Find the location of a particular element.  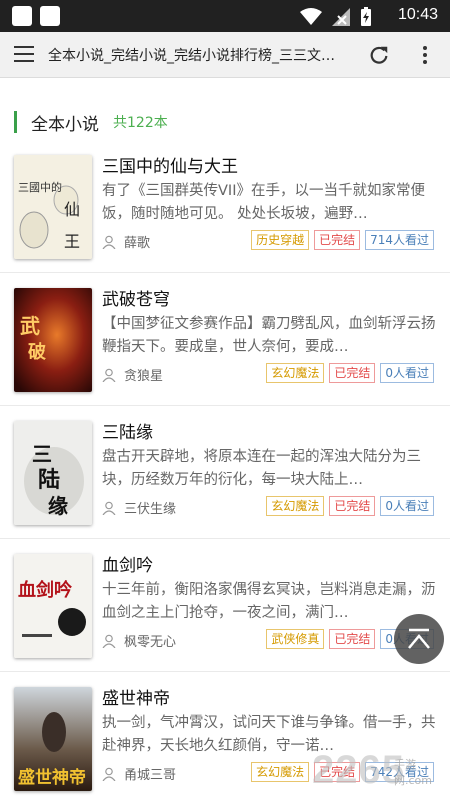

book-count: 共122本 is located at coordinates (140, 123).